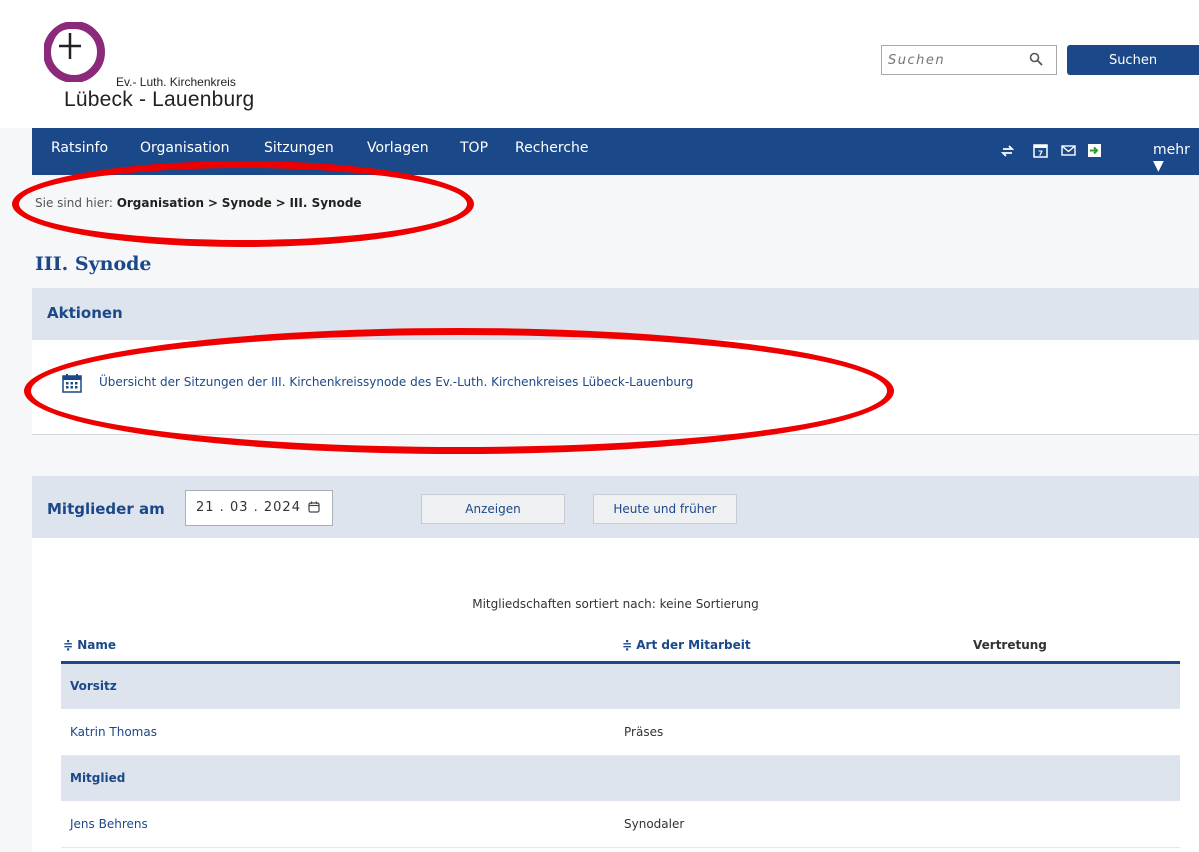  I want to click on members-date-value: 21 . 03 . 2024, so click(248, 507).